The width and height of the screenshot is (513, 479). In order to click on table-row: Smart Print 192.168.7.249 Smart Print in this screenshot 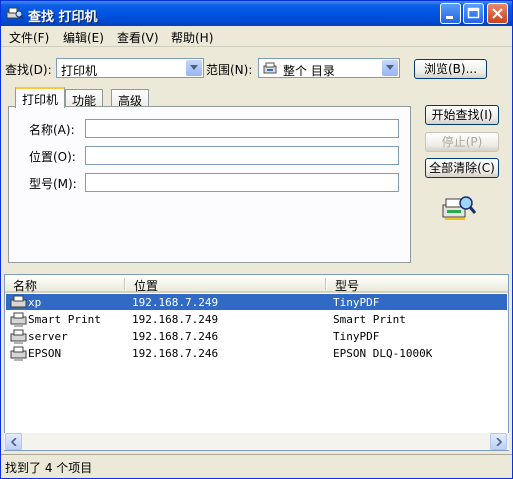, I will do `click(256, 319)`.